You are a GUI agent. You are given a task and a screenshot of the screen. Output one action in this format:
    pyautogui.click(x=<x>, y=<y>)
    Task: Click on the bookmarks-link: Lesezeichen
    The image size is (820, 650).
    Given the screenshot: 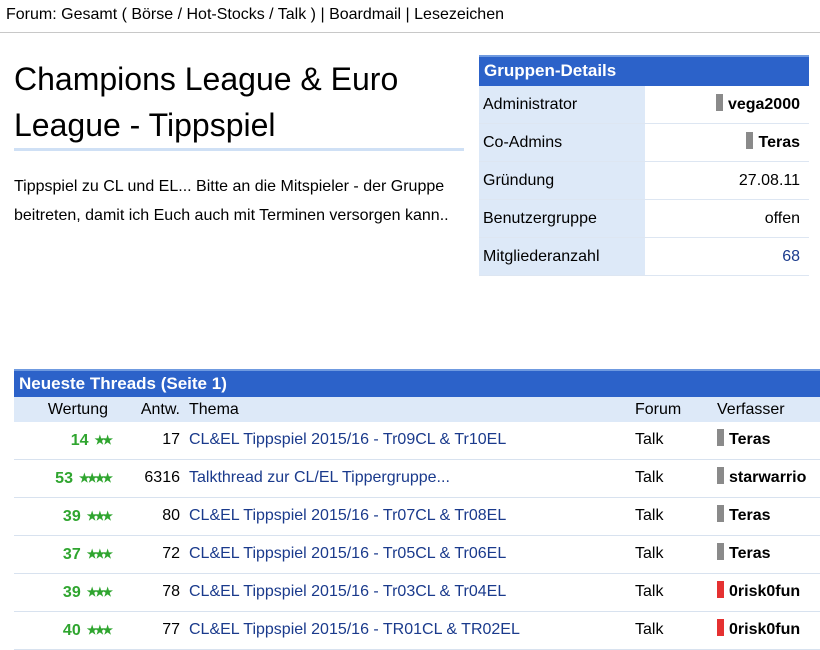 What is the action you would take?
    pyautogui.click(x=459, y=14)
    